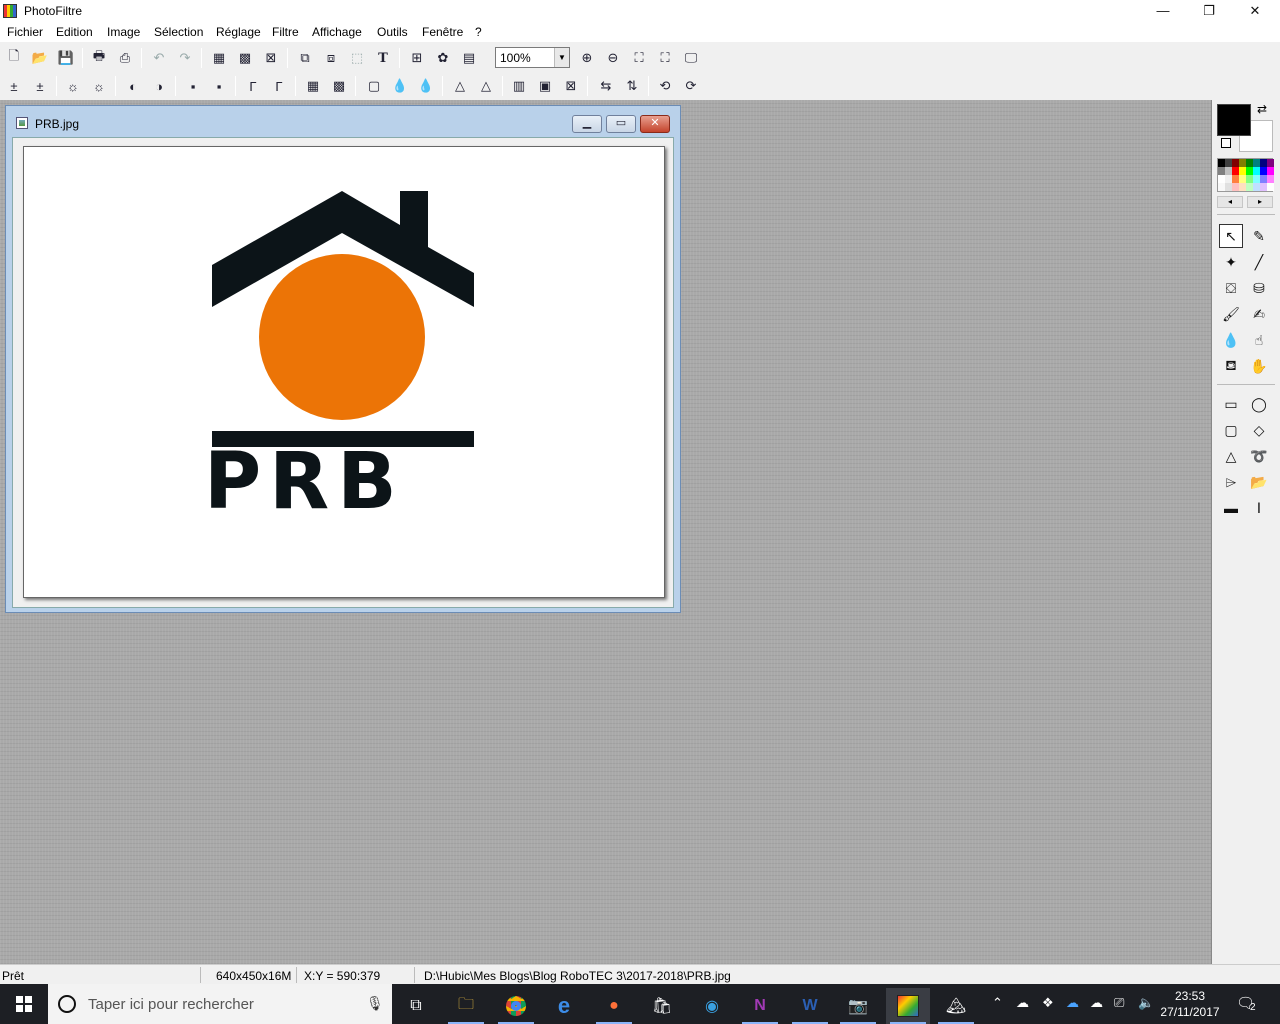  Describe the element at coordinates (357, 58) in the screenshot. I see `crop-icon: ⬚` at that location.